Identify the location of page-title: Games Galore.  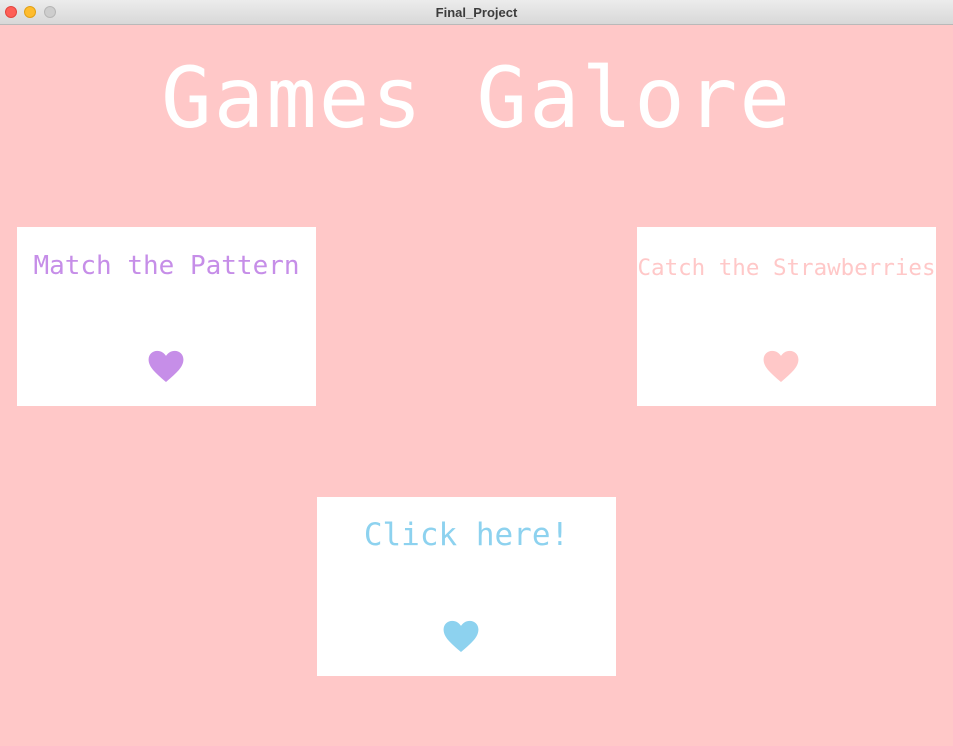
(476, 98).